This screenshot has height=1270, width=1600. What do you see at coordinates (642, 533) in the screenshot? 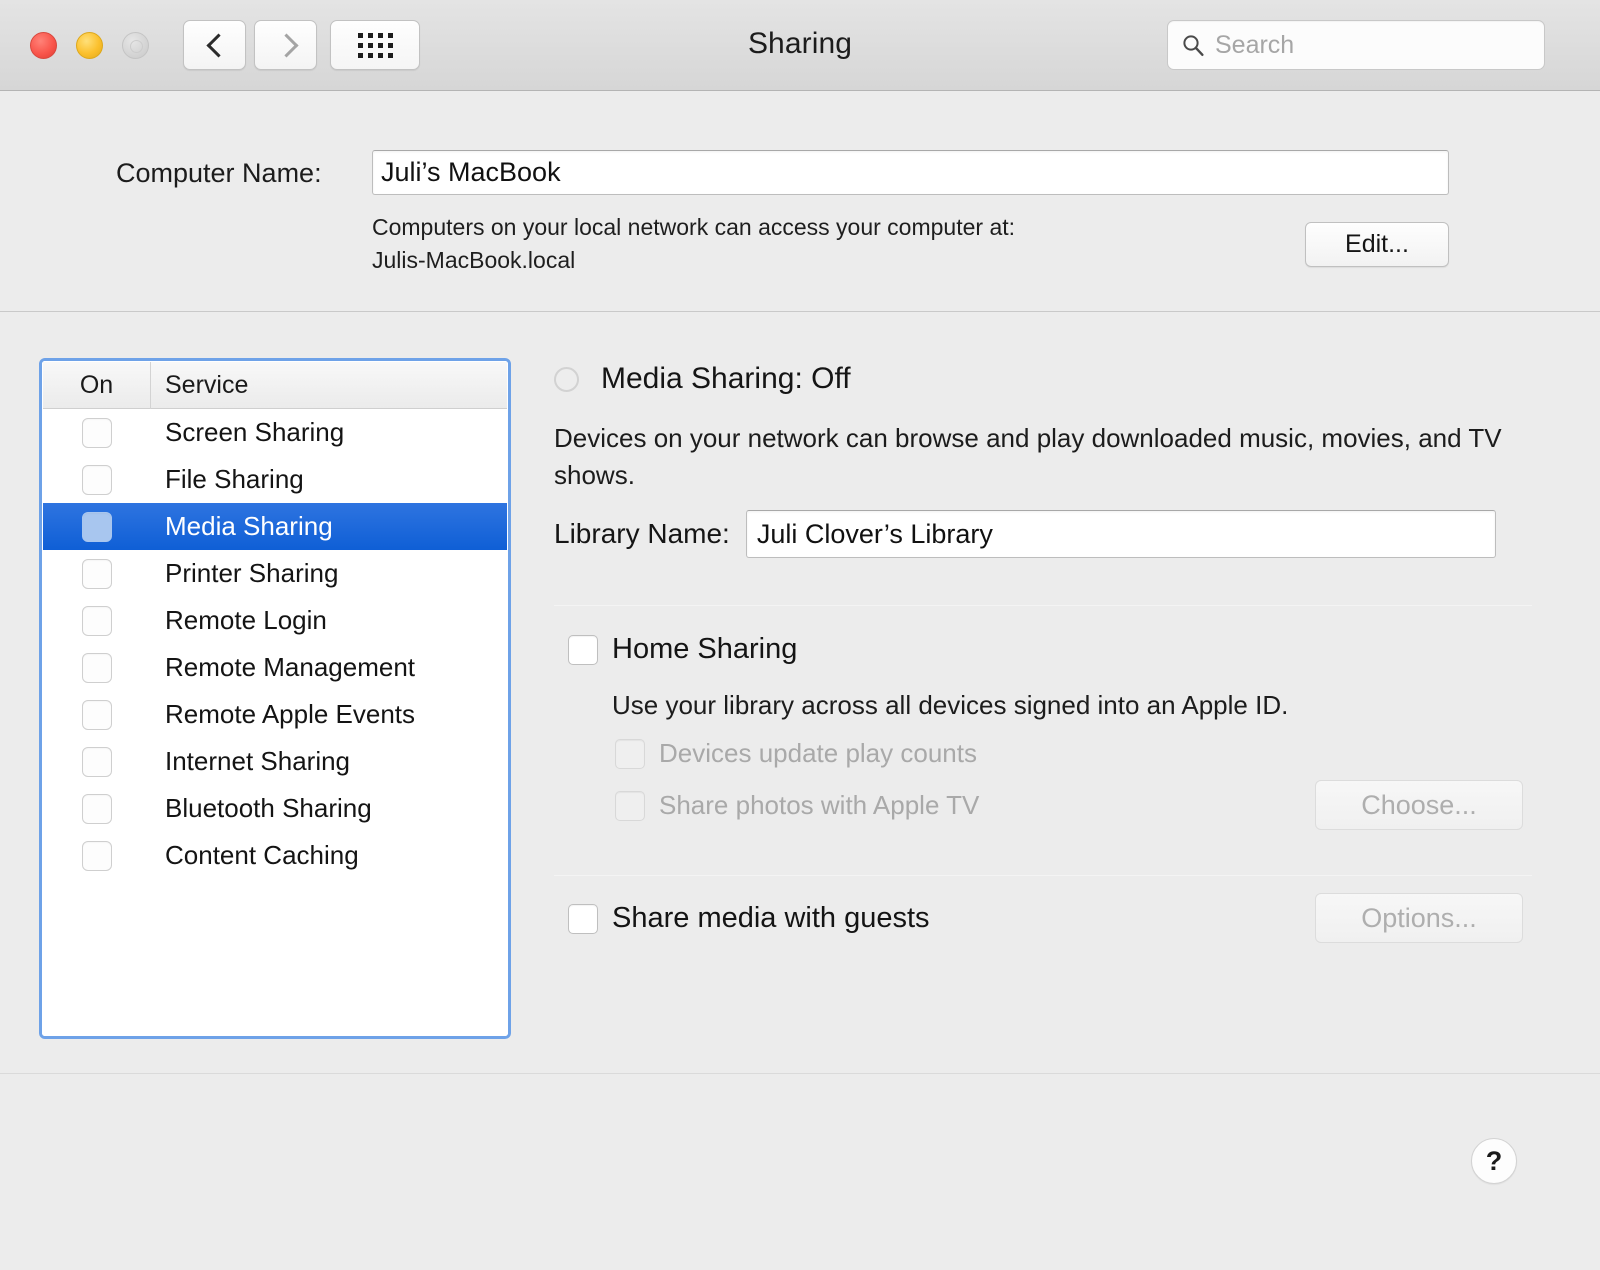
I see `library-name-label: Library Name:` at bounding box center [642, 533].